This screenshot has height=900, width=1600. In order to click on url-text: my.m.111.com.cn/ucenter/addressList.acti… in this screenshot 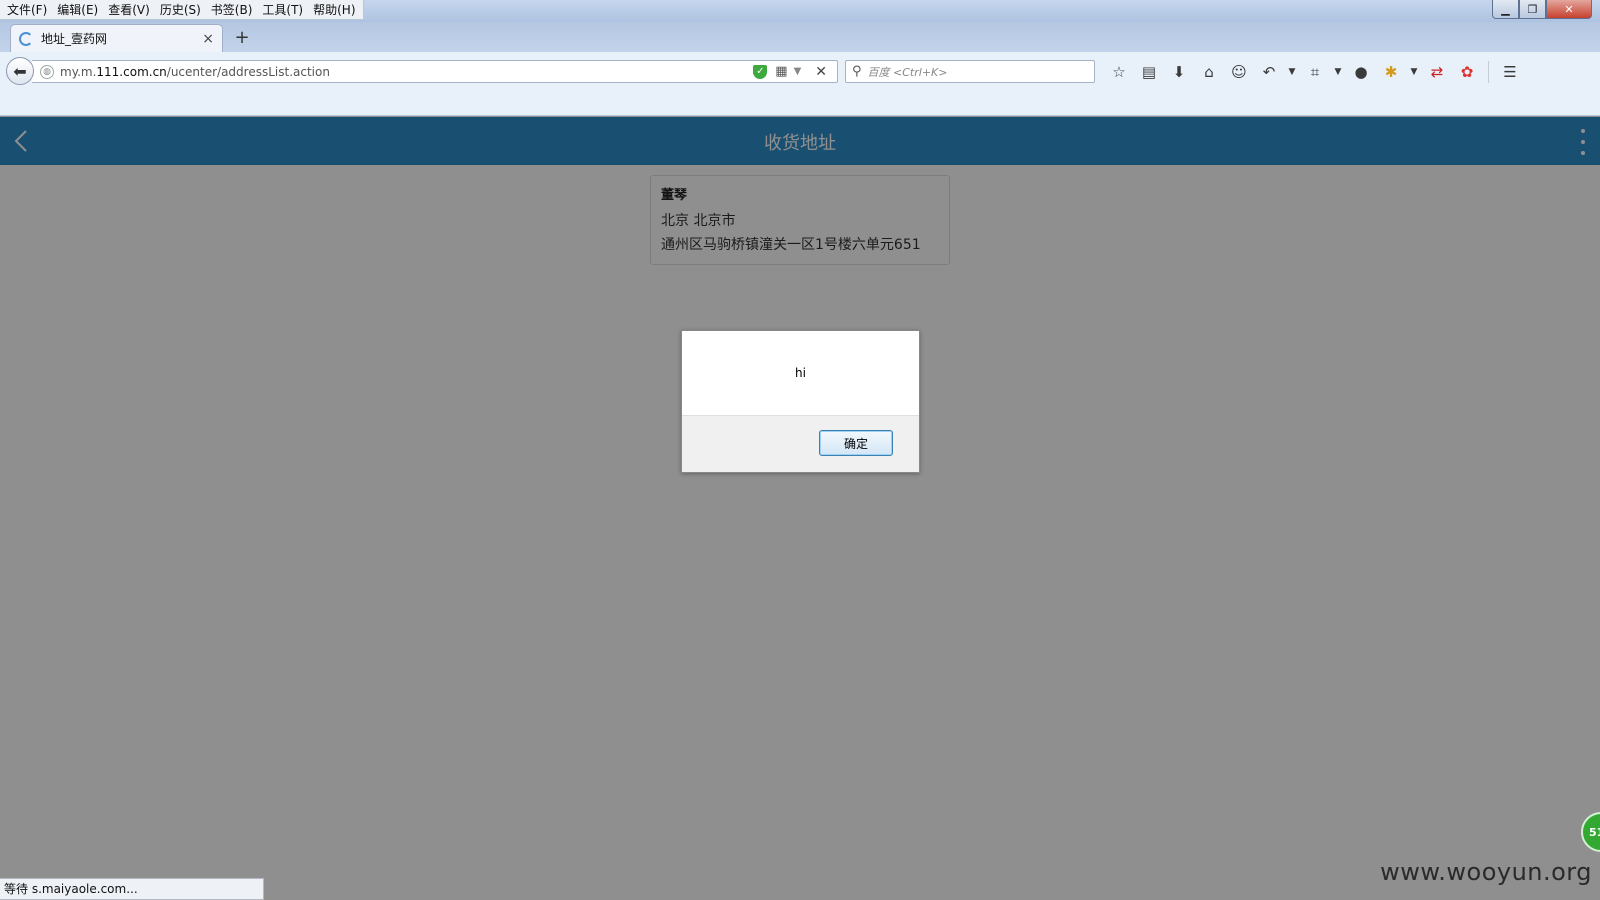, I will do `click(406, 72)`.